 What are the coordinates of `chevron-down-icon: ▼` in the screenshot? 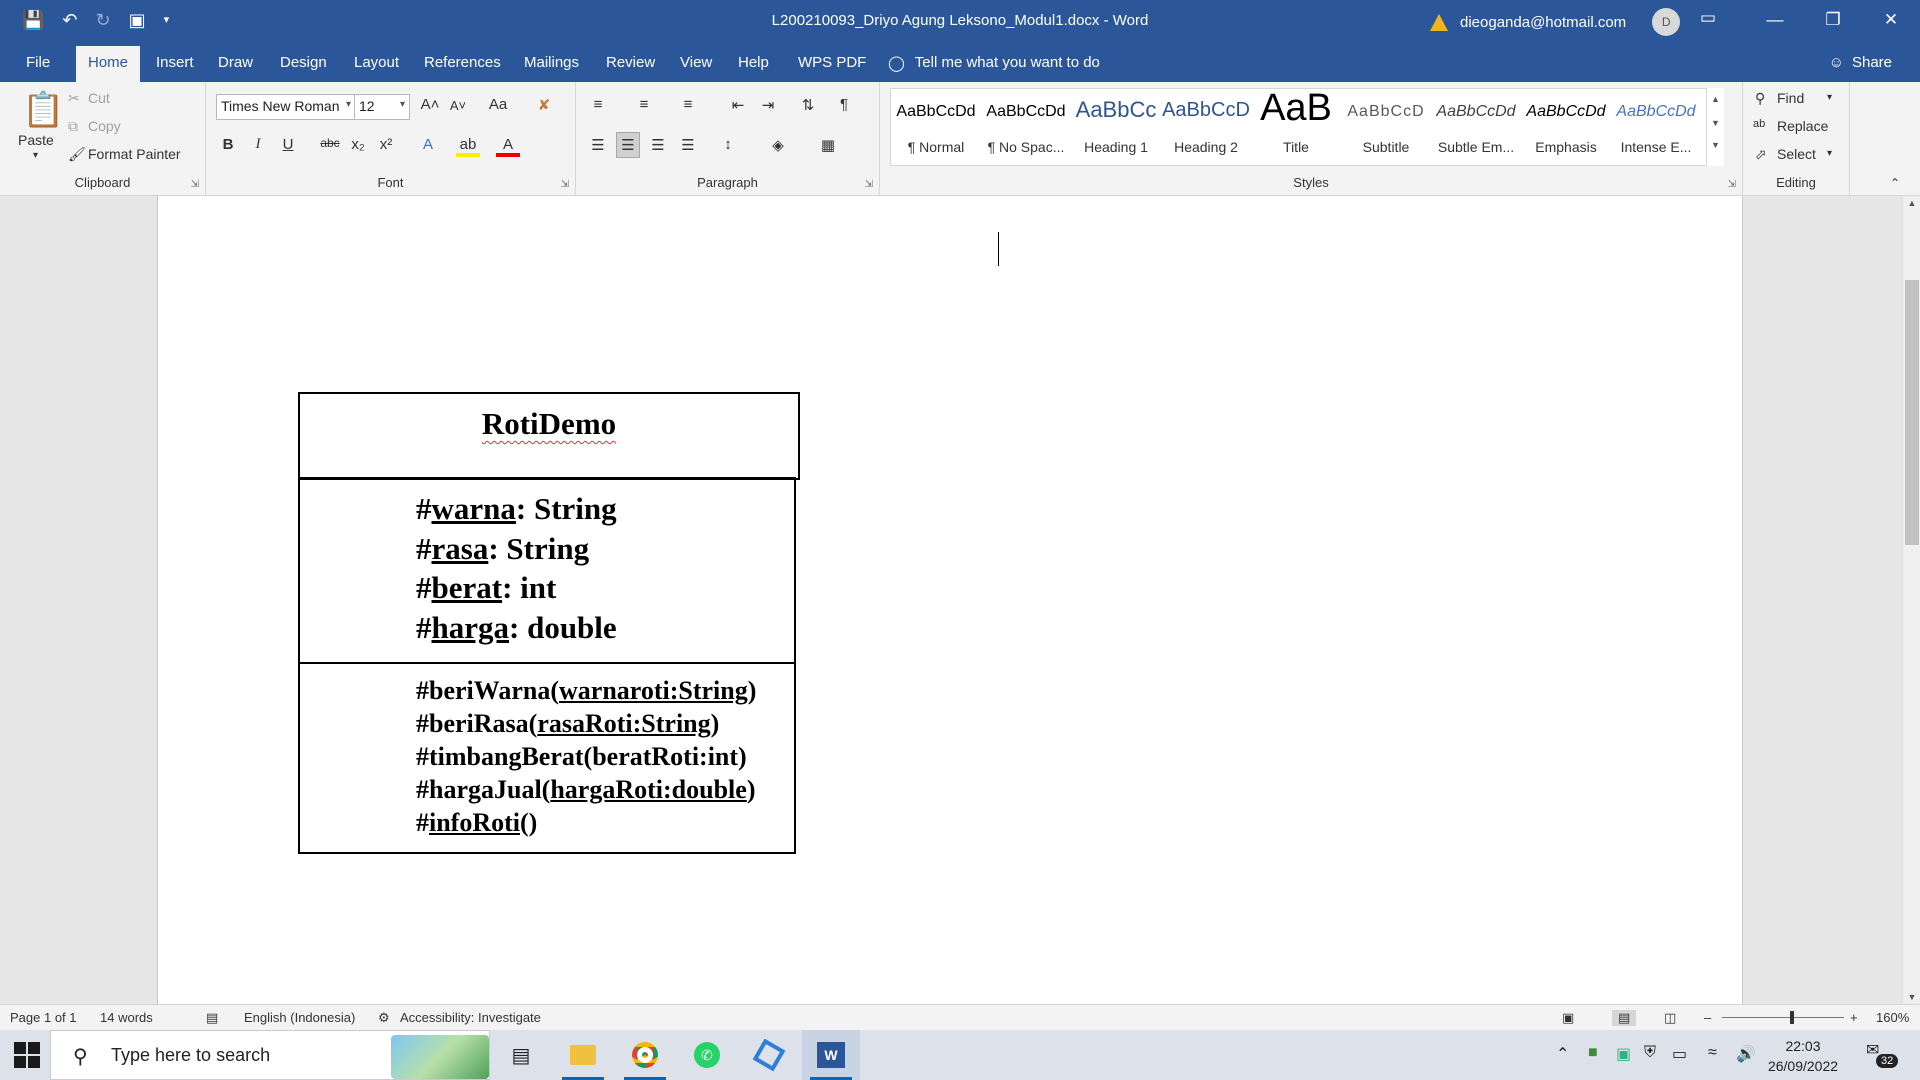 It's located at (1715, 123).